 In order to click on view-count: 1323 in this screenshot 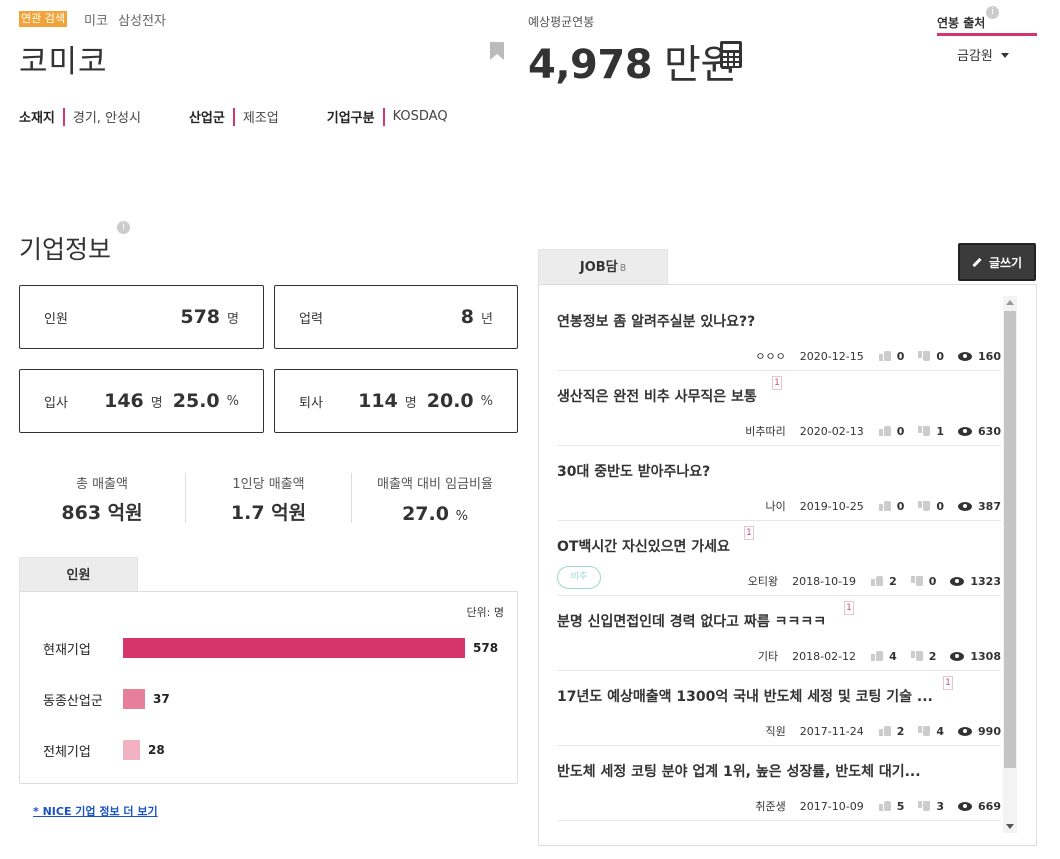, I will do `click(985, 581)`.